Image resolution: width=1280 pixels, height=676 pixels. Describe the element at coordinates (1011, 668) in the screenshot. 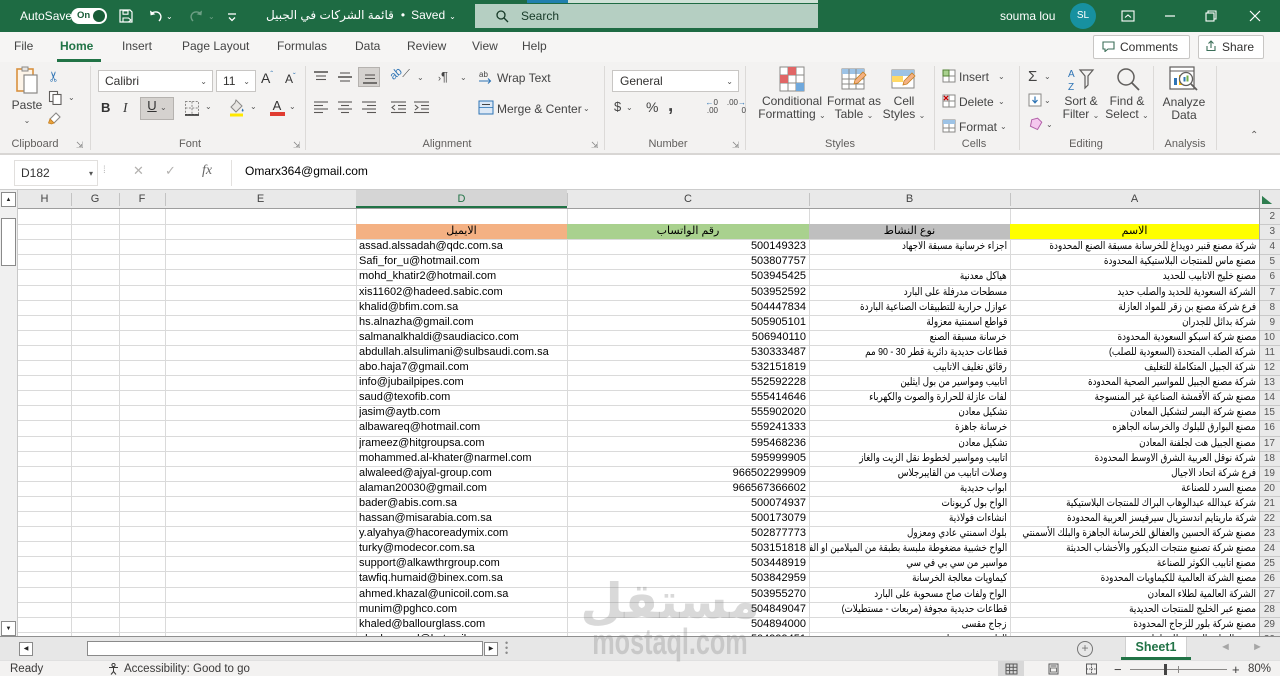

I see `normal-view-button` at that location.